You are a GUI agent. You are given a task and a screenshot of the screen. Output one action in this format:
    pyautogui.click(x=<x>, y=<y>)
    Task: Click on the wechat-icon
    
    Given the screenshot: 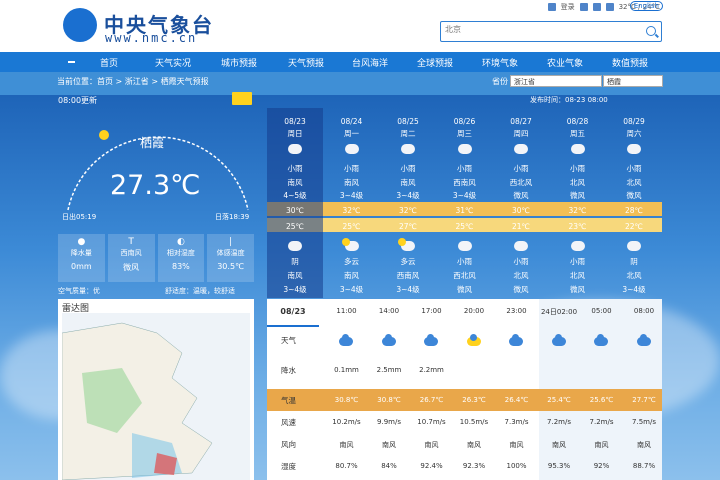 What is the action you would take?
    pyautogui.click(x=596, y=7)
    